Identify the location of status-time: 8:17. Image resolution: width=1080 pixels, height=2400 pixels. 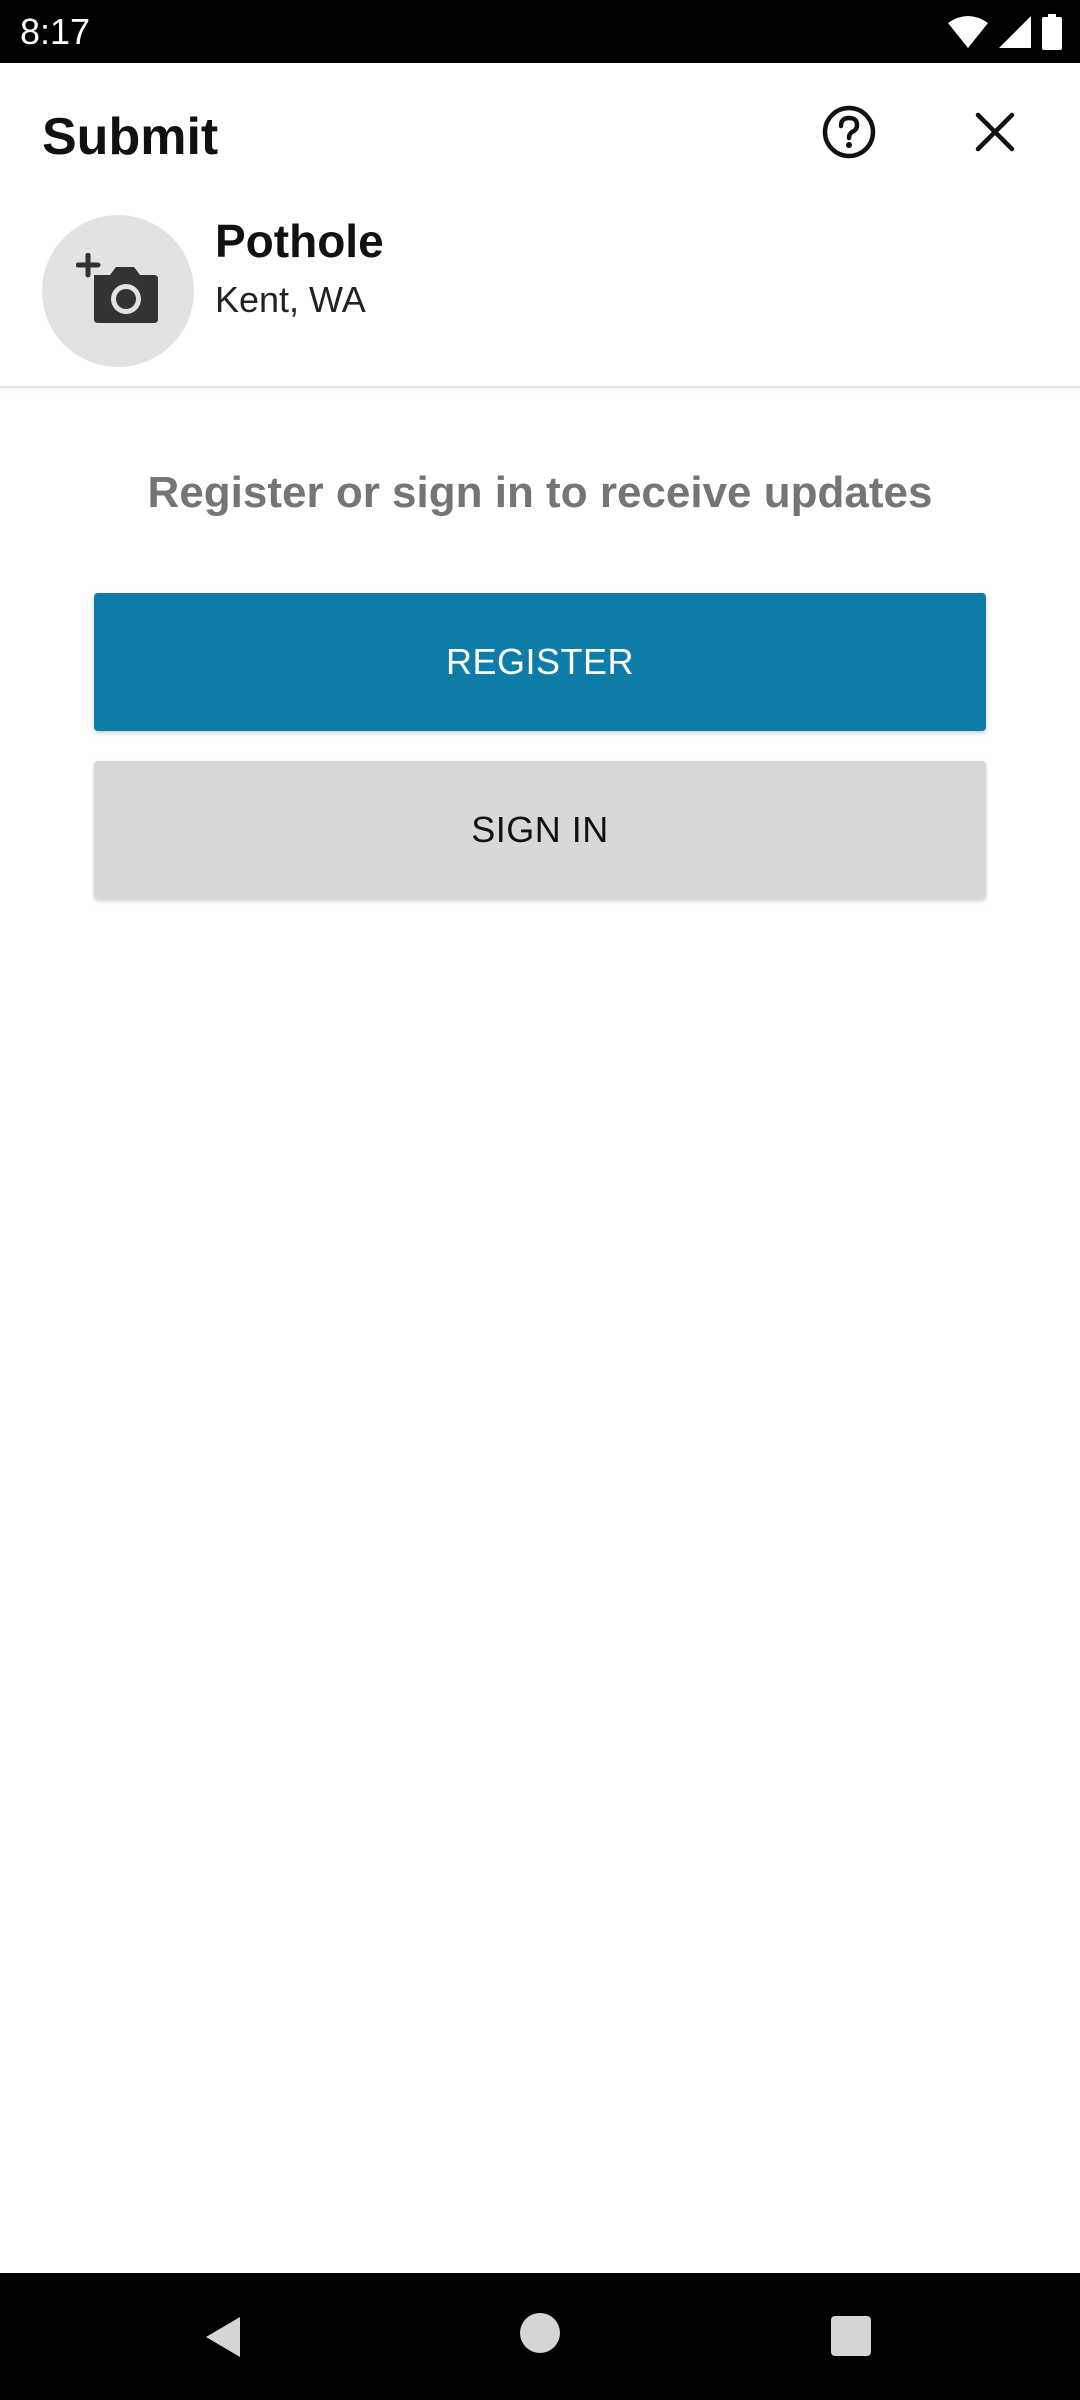
(55, 31).